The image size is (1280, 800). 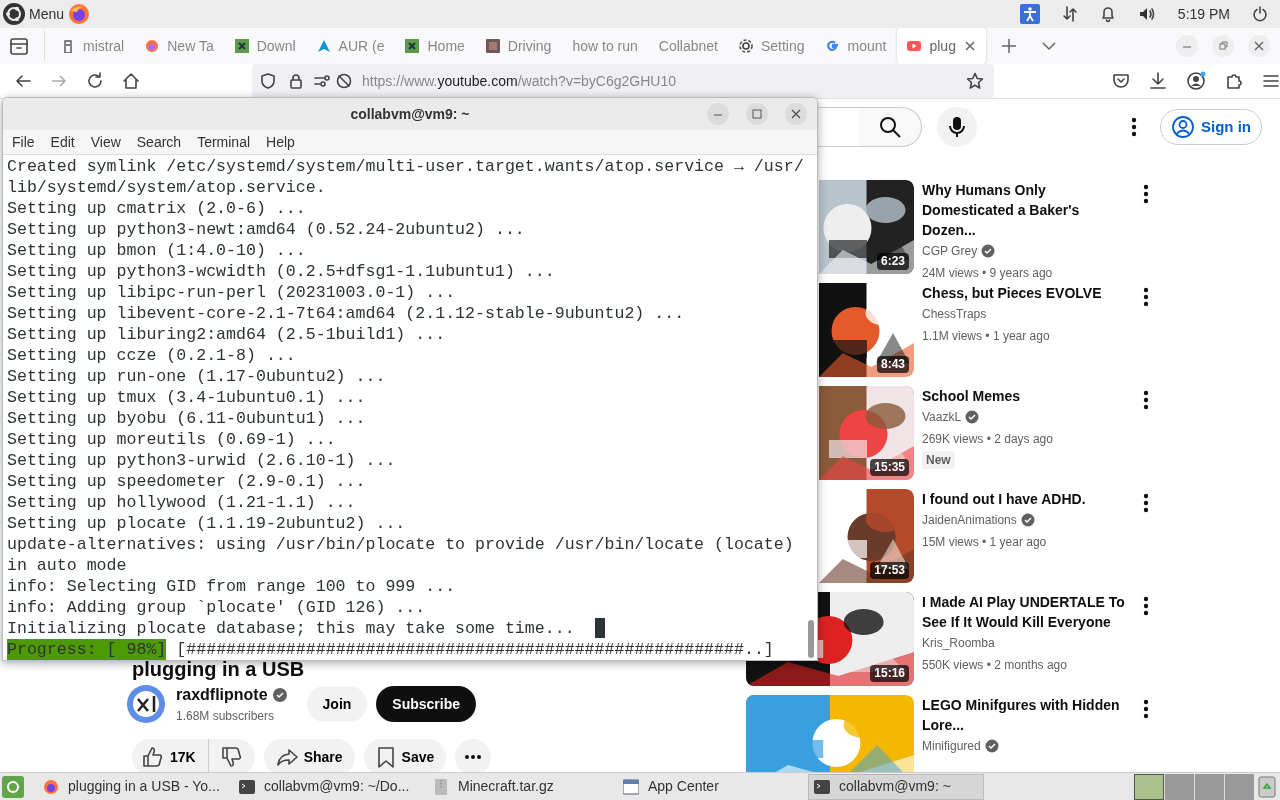 I want to click on video-title-link: School Memes, so click(x=1027, y=396).